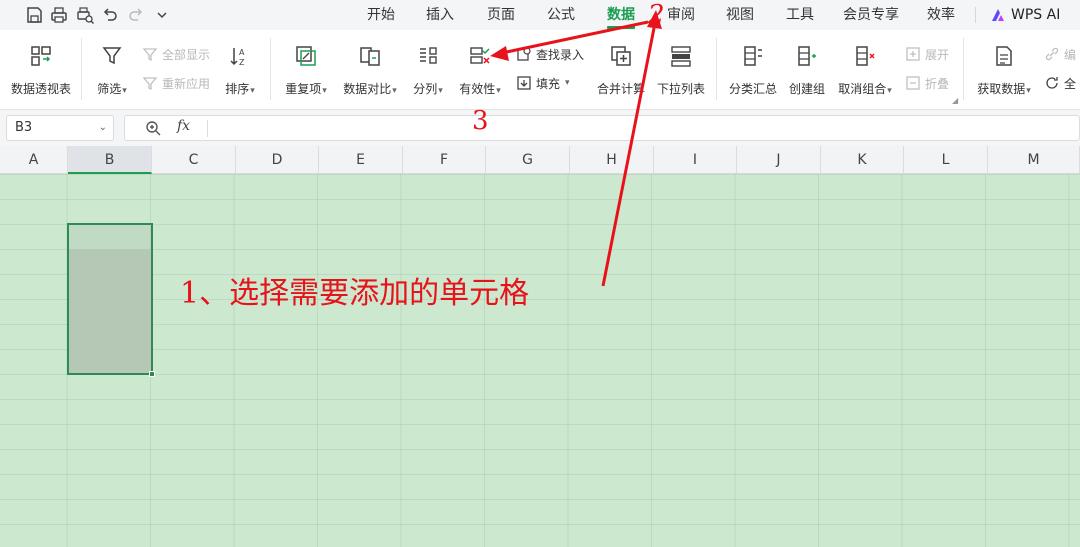 The image size is (1080, 547). What do you see at coordinates (112, 70) in the screenshot?
I see `filter-button: 筛选▾` at bounding box center [112, 70].